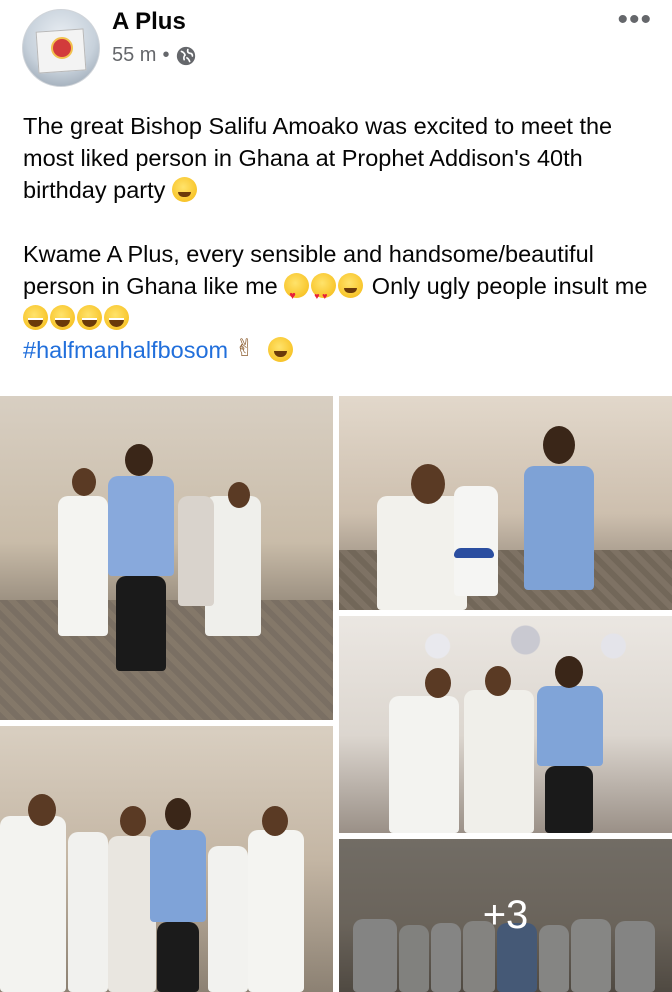  I want to click on hashtag-link: #halfmanhalfbosom, so click(125, 350).